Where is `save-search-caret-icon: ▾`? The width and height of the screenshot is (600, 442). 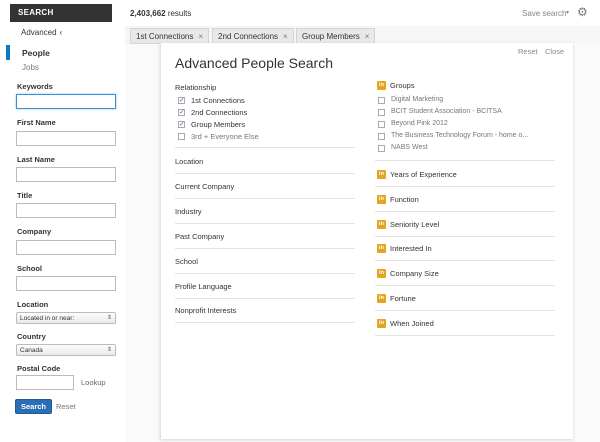
save-search-caret-icon: ▾ is located at coordinates (567, 12).